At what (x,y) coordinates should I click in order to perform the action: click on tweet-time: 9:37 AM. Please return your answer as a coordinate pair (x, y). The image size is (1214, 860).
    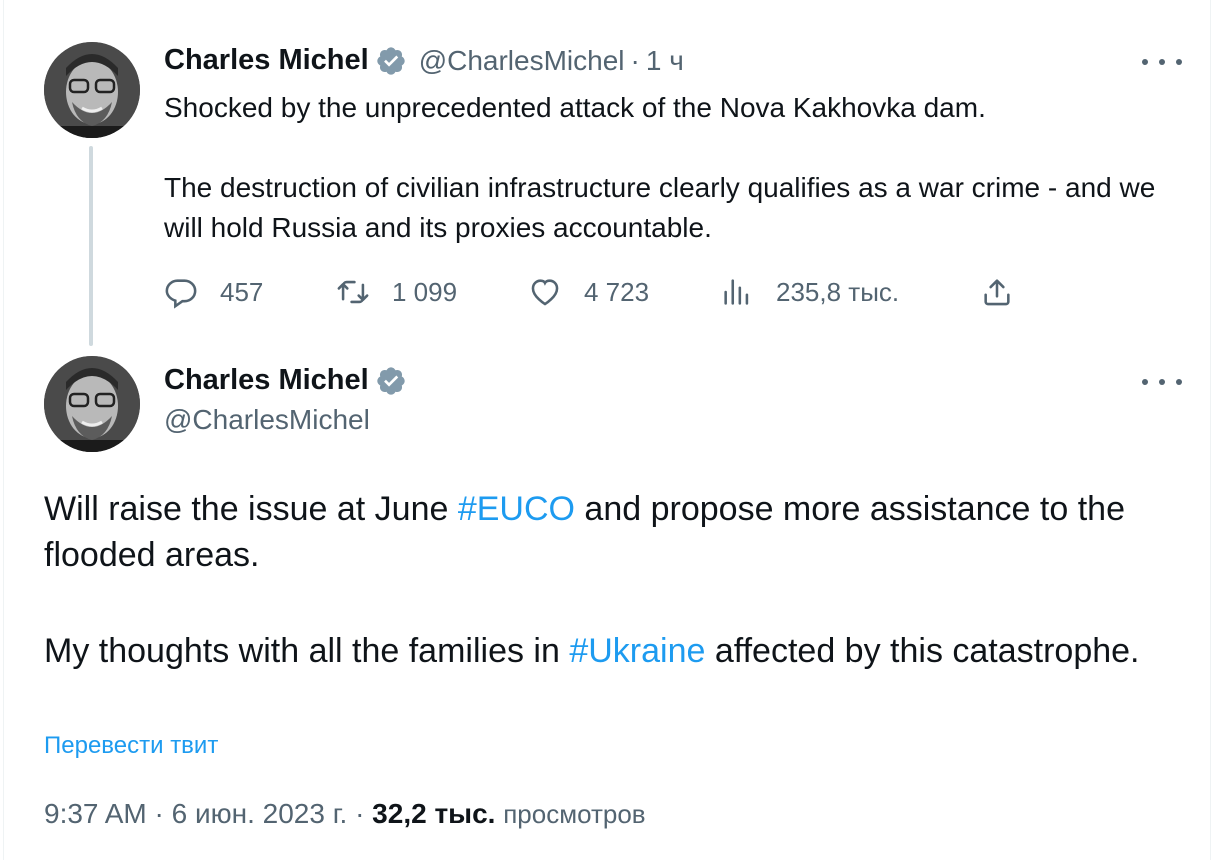
    Looking at the image, I should click on (95, 813).